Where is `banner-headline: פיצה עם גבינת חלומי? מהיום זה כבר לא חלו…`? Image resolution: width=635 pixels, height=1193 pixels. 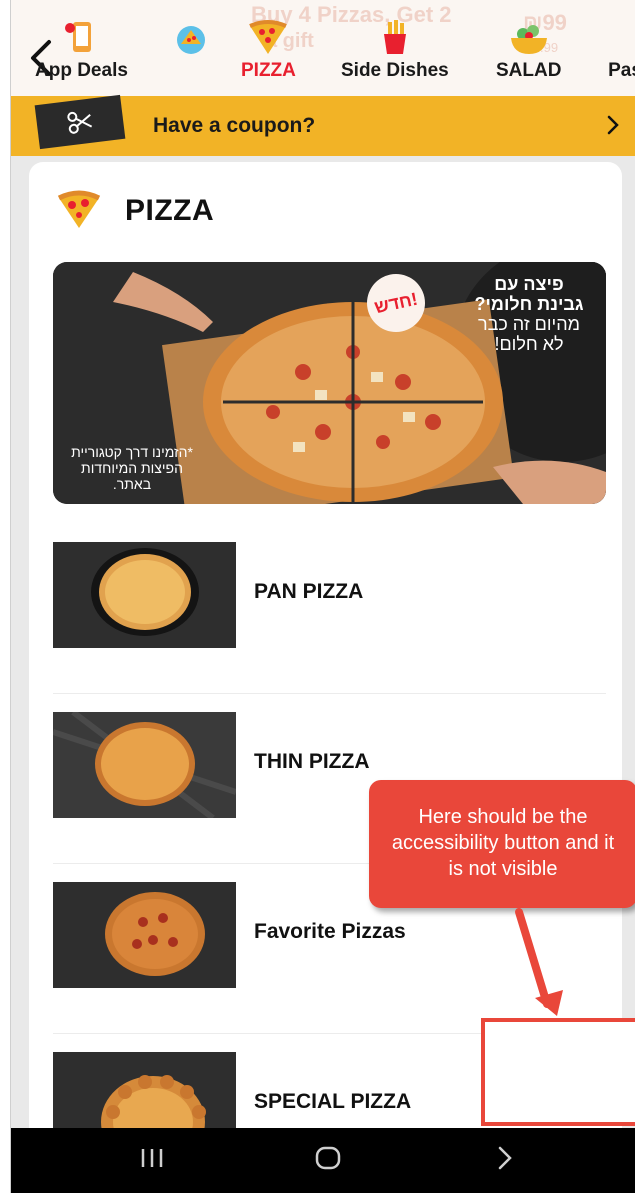
banner-headline: פיצה עם גבינת חלומי? מהיום זה כבר לא חלו… is located at coordinates (529, 314).